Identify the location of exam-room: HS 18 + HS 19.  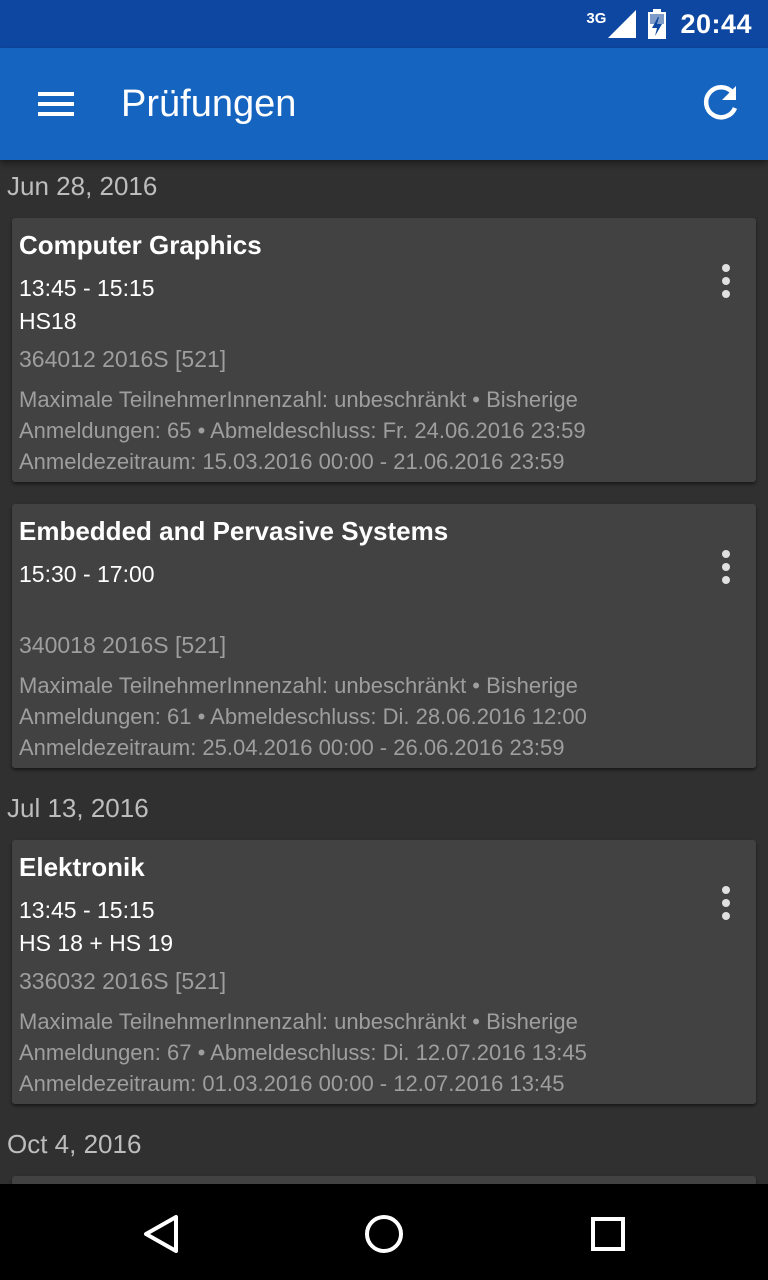
(96, 943).